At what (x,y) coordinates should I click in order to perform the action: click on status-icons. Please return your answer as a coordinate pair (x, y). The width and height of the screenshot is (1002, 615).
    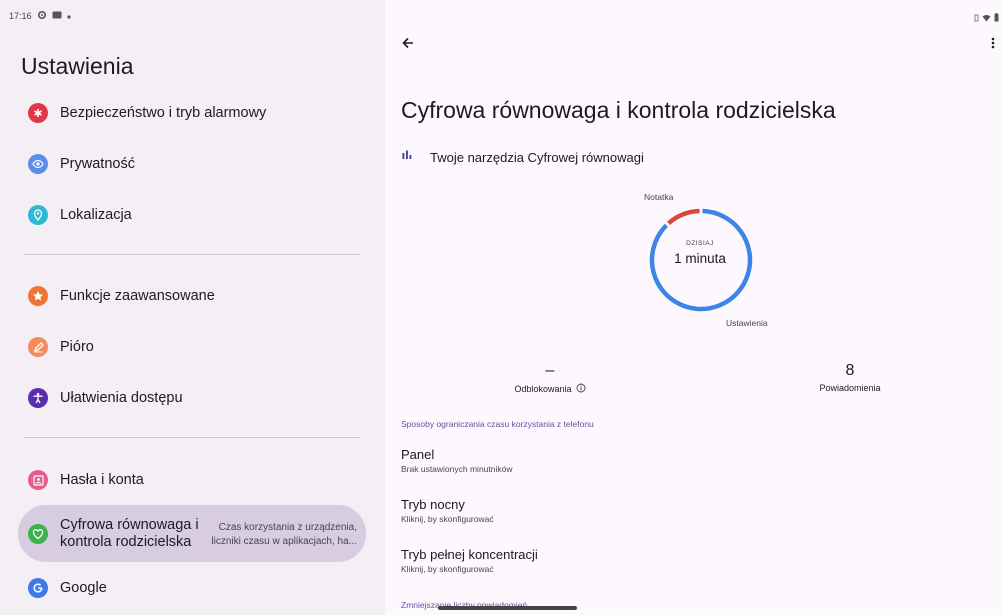
    Looking at the image, I should click on (986, 18).